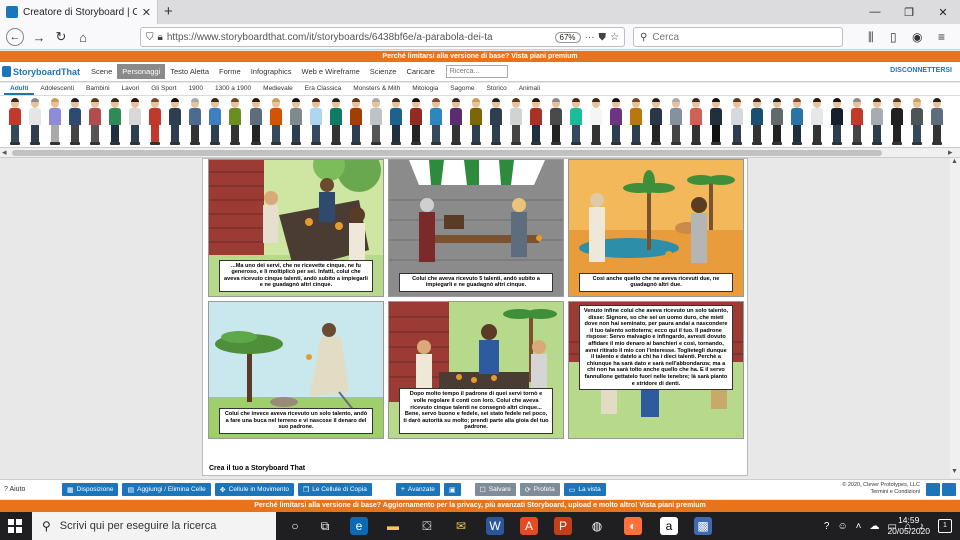 This screenshot has height=540, width=960. What do you see at coordinates (875, 526) in the screenshot?
I see `onedrive-icon: ☁` at bounding box center [875, 526].